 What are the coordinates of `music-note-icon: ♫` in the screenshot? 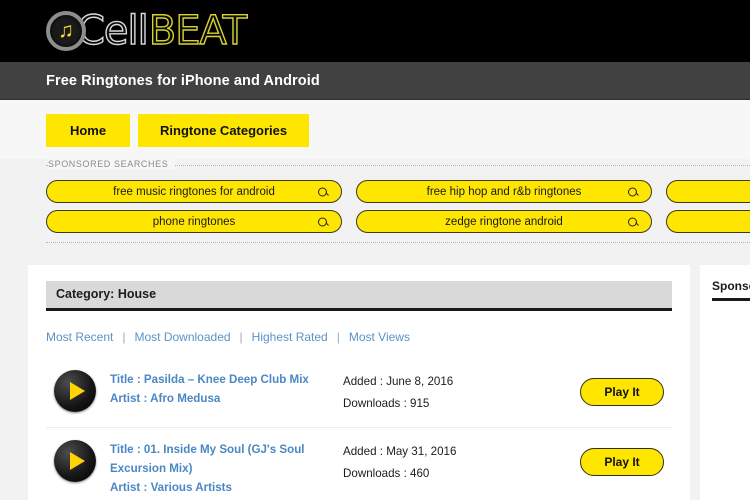 It's located at (66, 31).